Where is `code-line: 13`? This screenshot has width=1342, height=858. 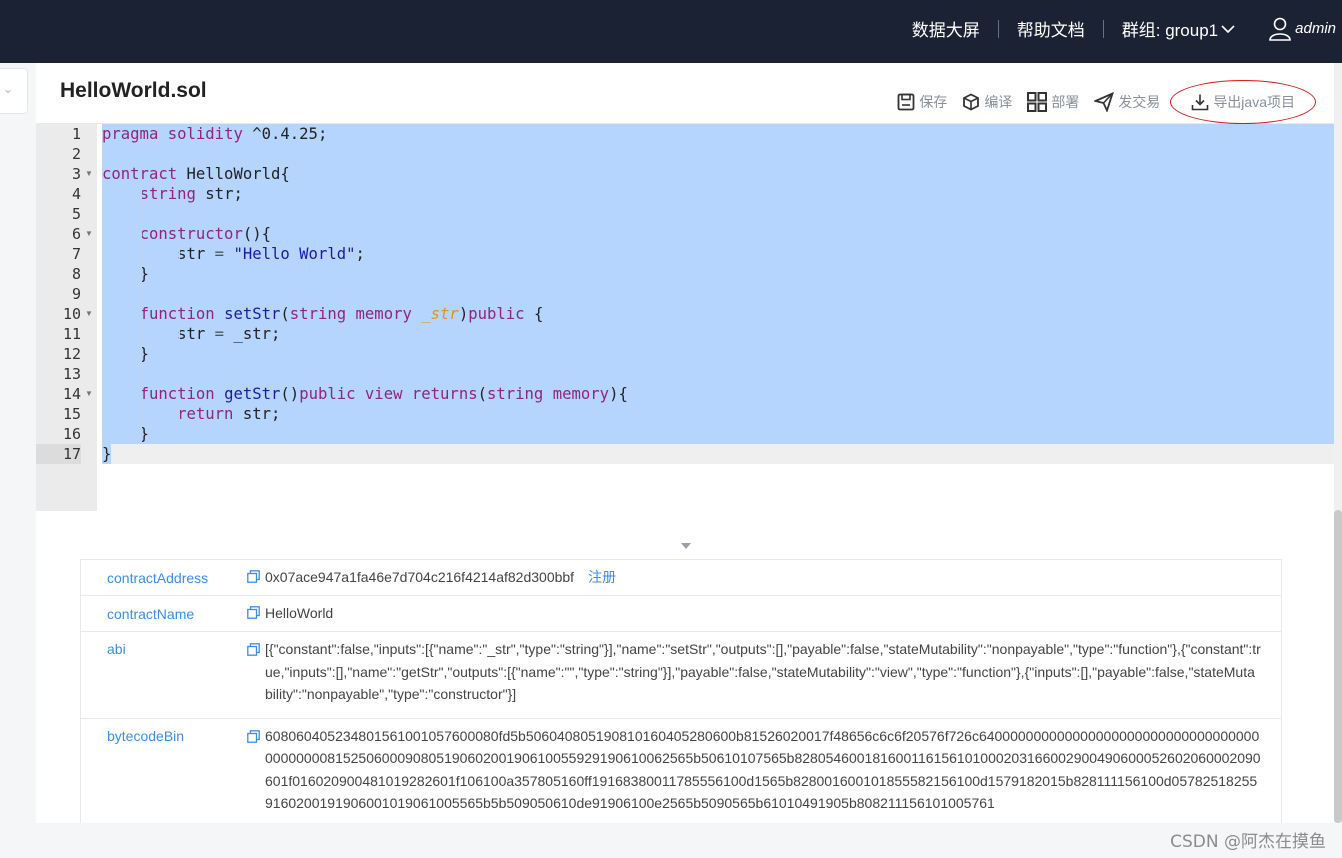
code-line: 13 is located at coordinates (685, 374).